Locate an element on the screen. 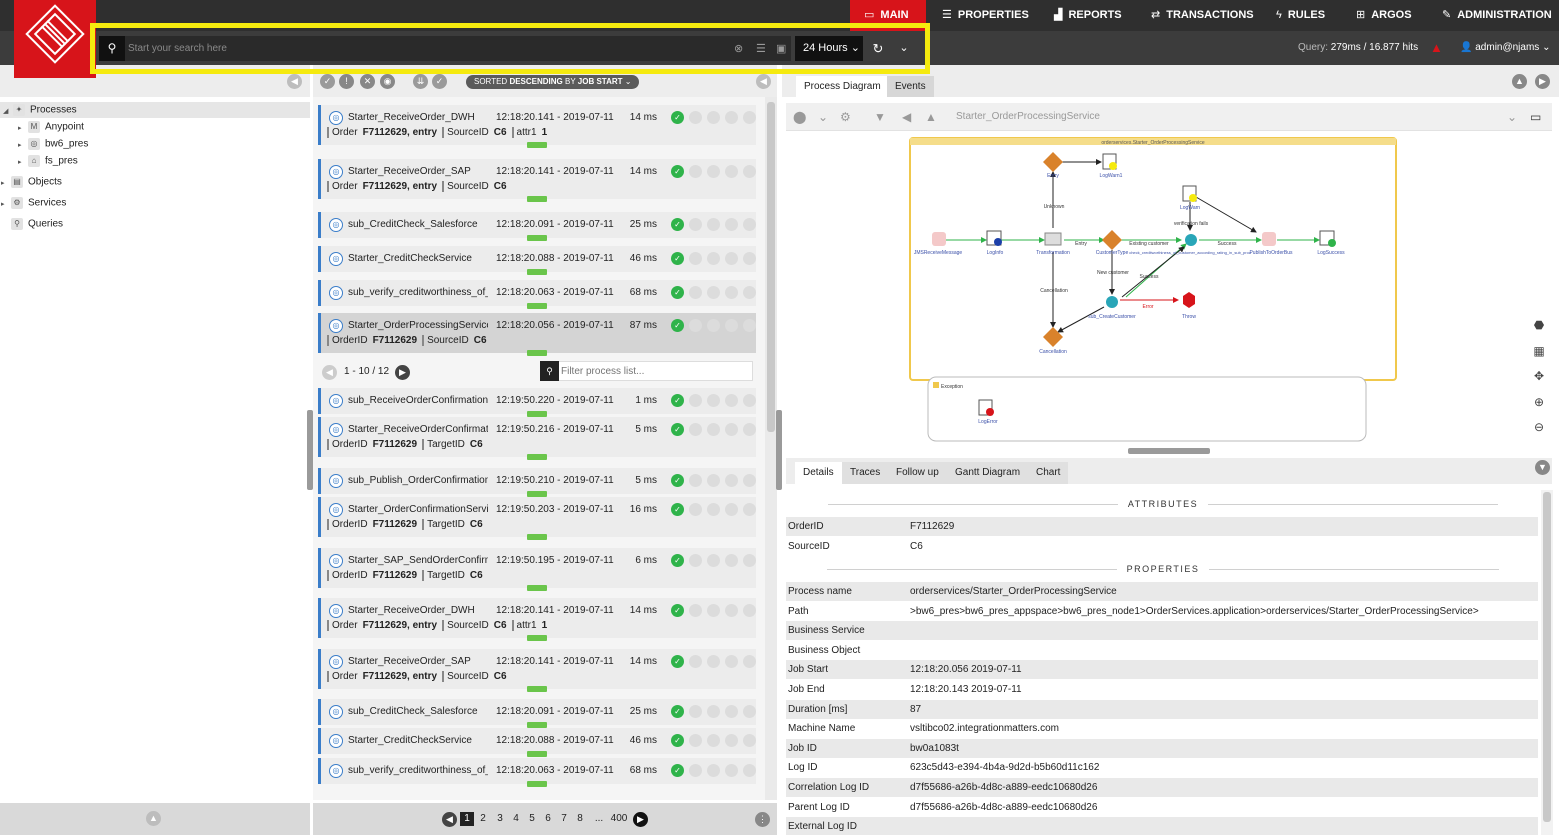  diagram-splitter is located at coordinates (1169, 451).